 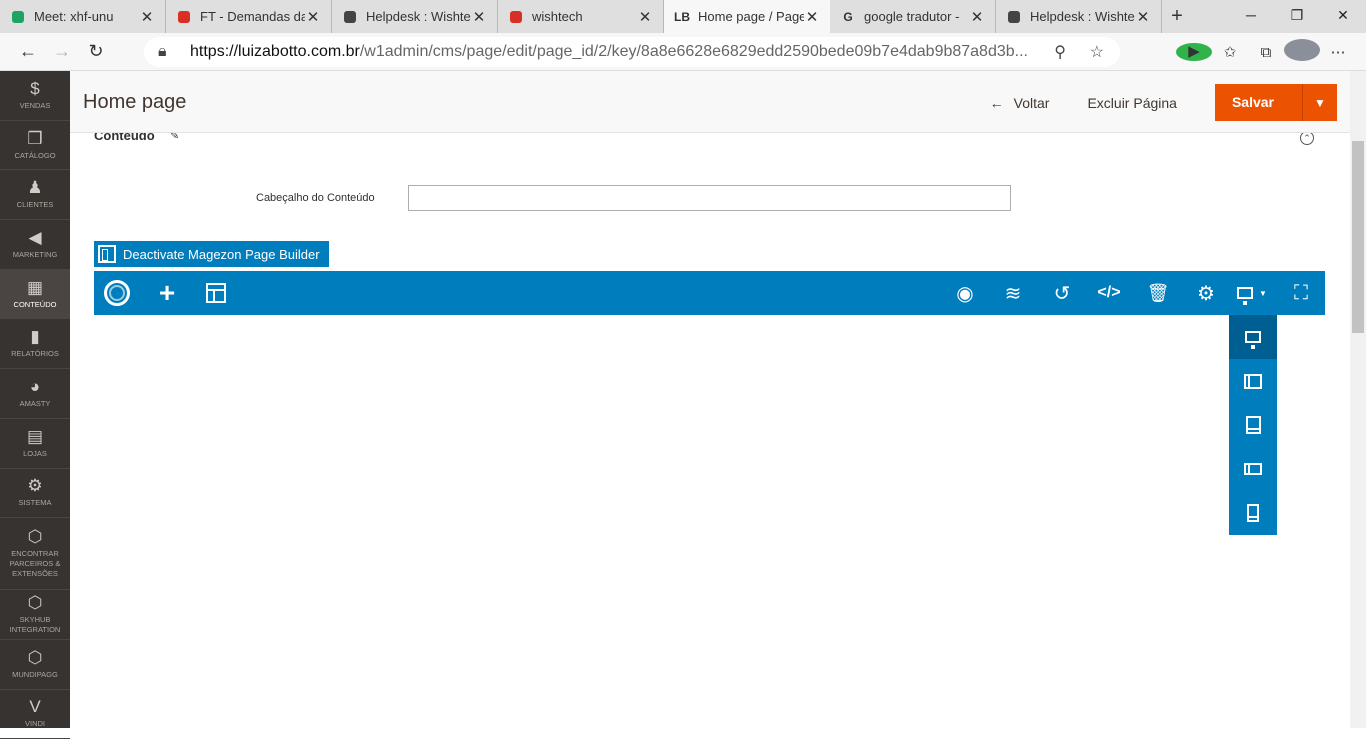 What do you see at coordinates (35, 674) in the screenshot?
I see `sidebar-item-label: Mundipagg` at bounding box center [35, 674].